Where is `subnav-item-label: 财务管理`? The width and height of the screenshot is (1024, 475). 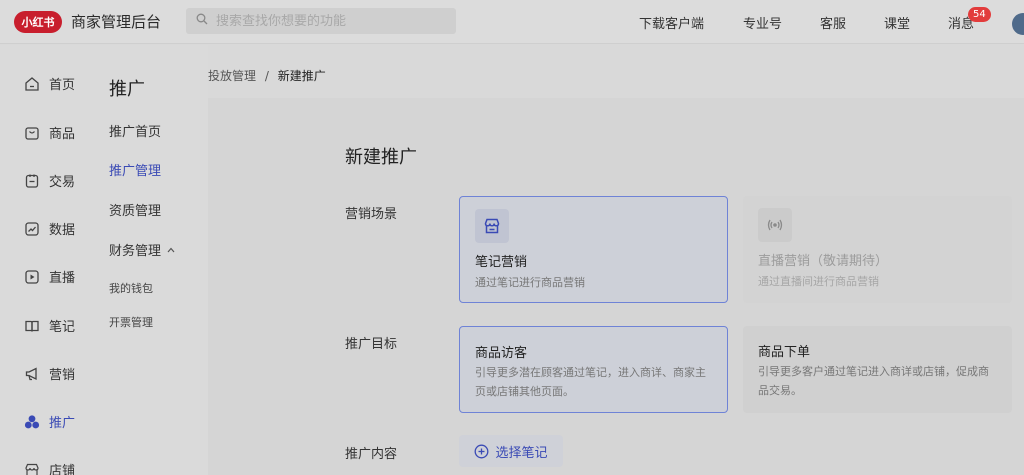
subnav-item-label: 财务管理 is located at coordinates (135, 251).